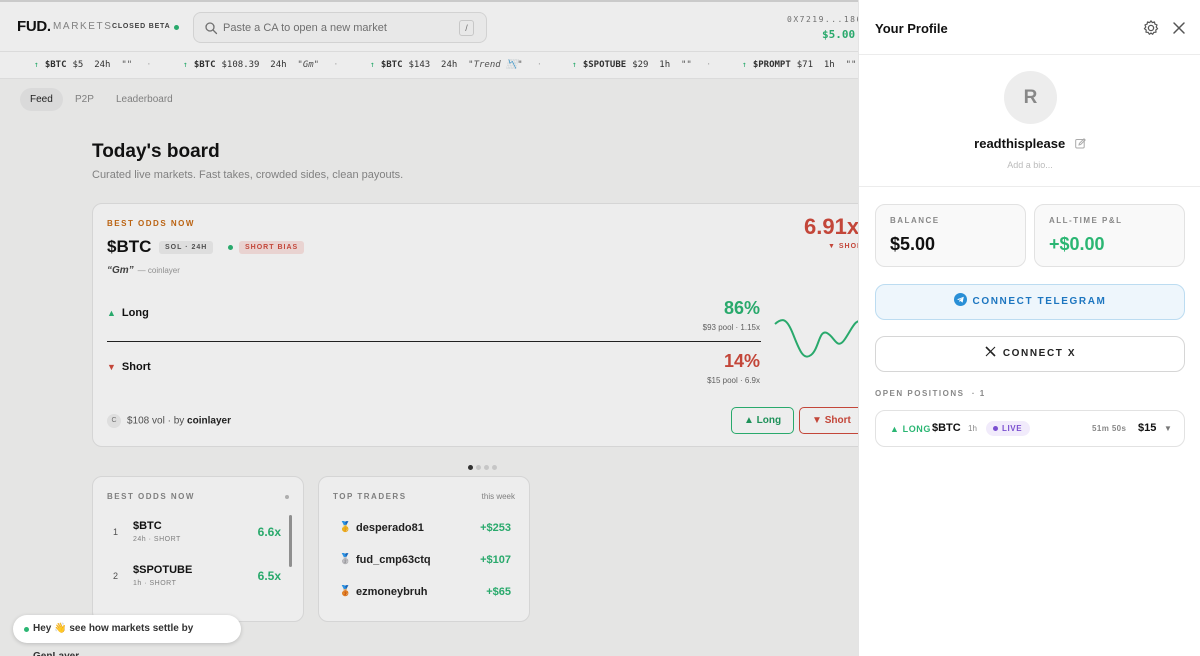  I want to click on live-badge: LIVE, so click(1008, 428).